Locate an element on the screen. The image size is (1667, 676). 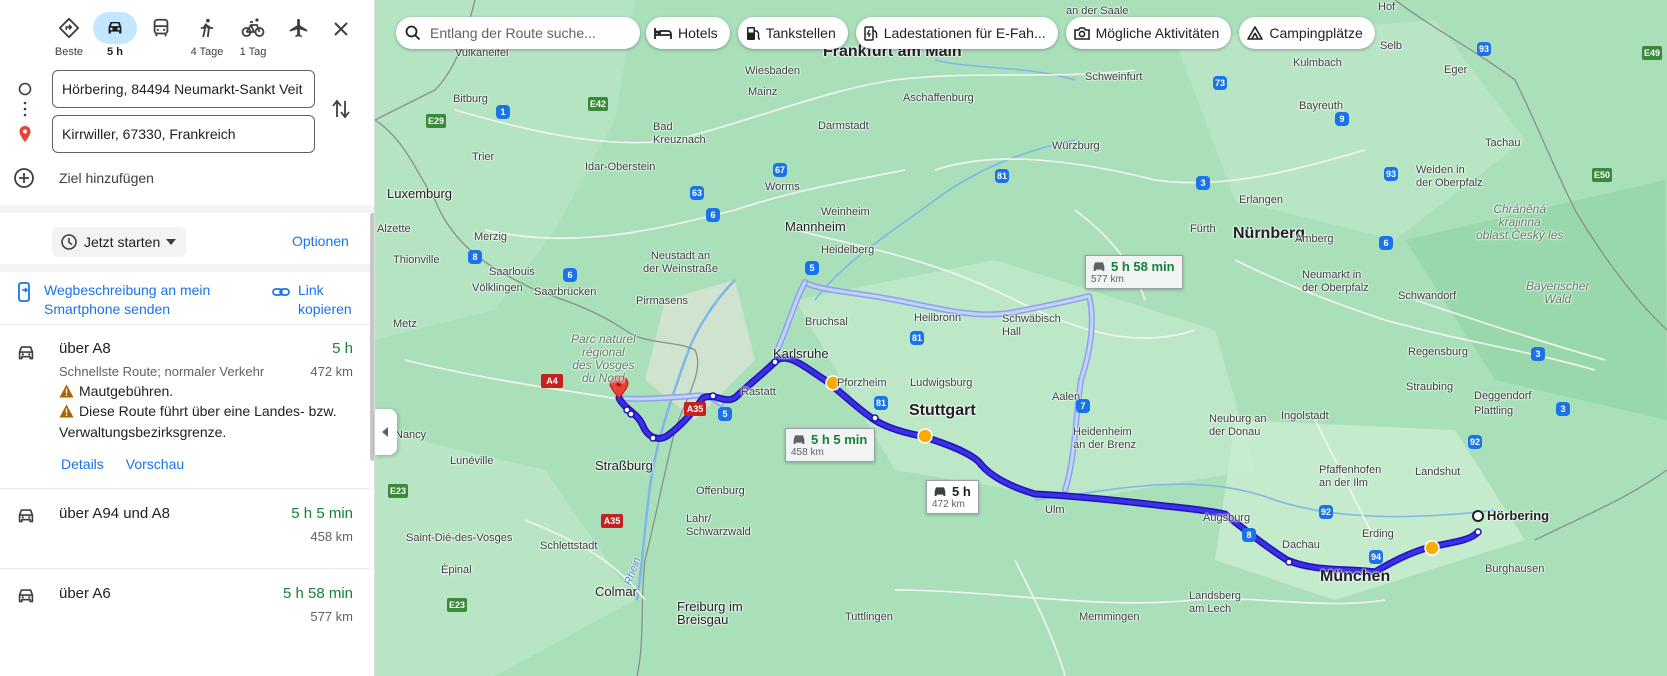
close-directions-button is located at coordinates (341, 29).